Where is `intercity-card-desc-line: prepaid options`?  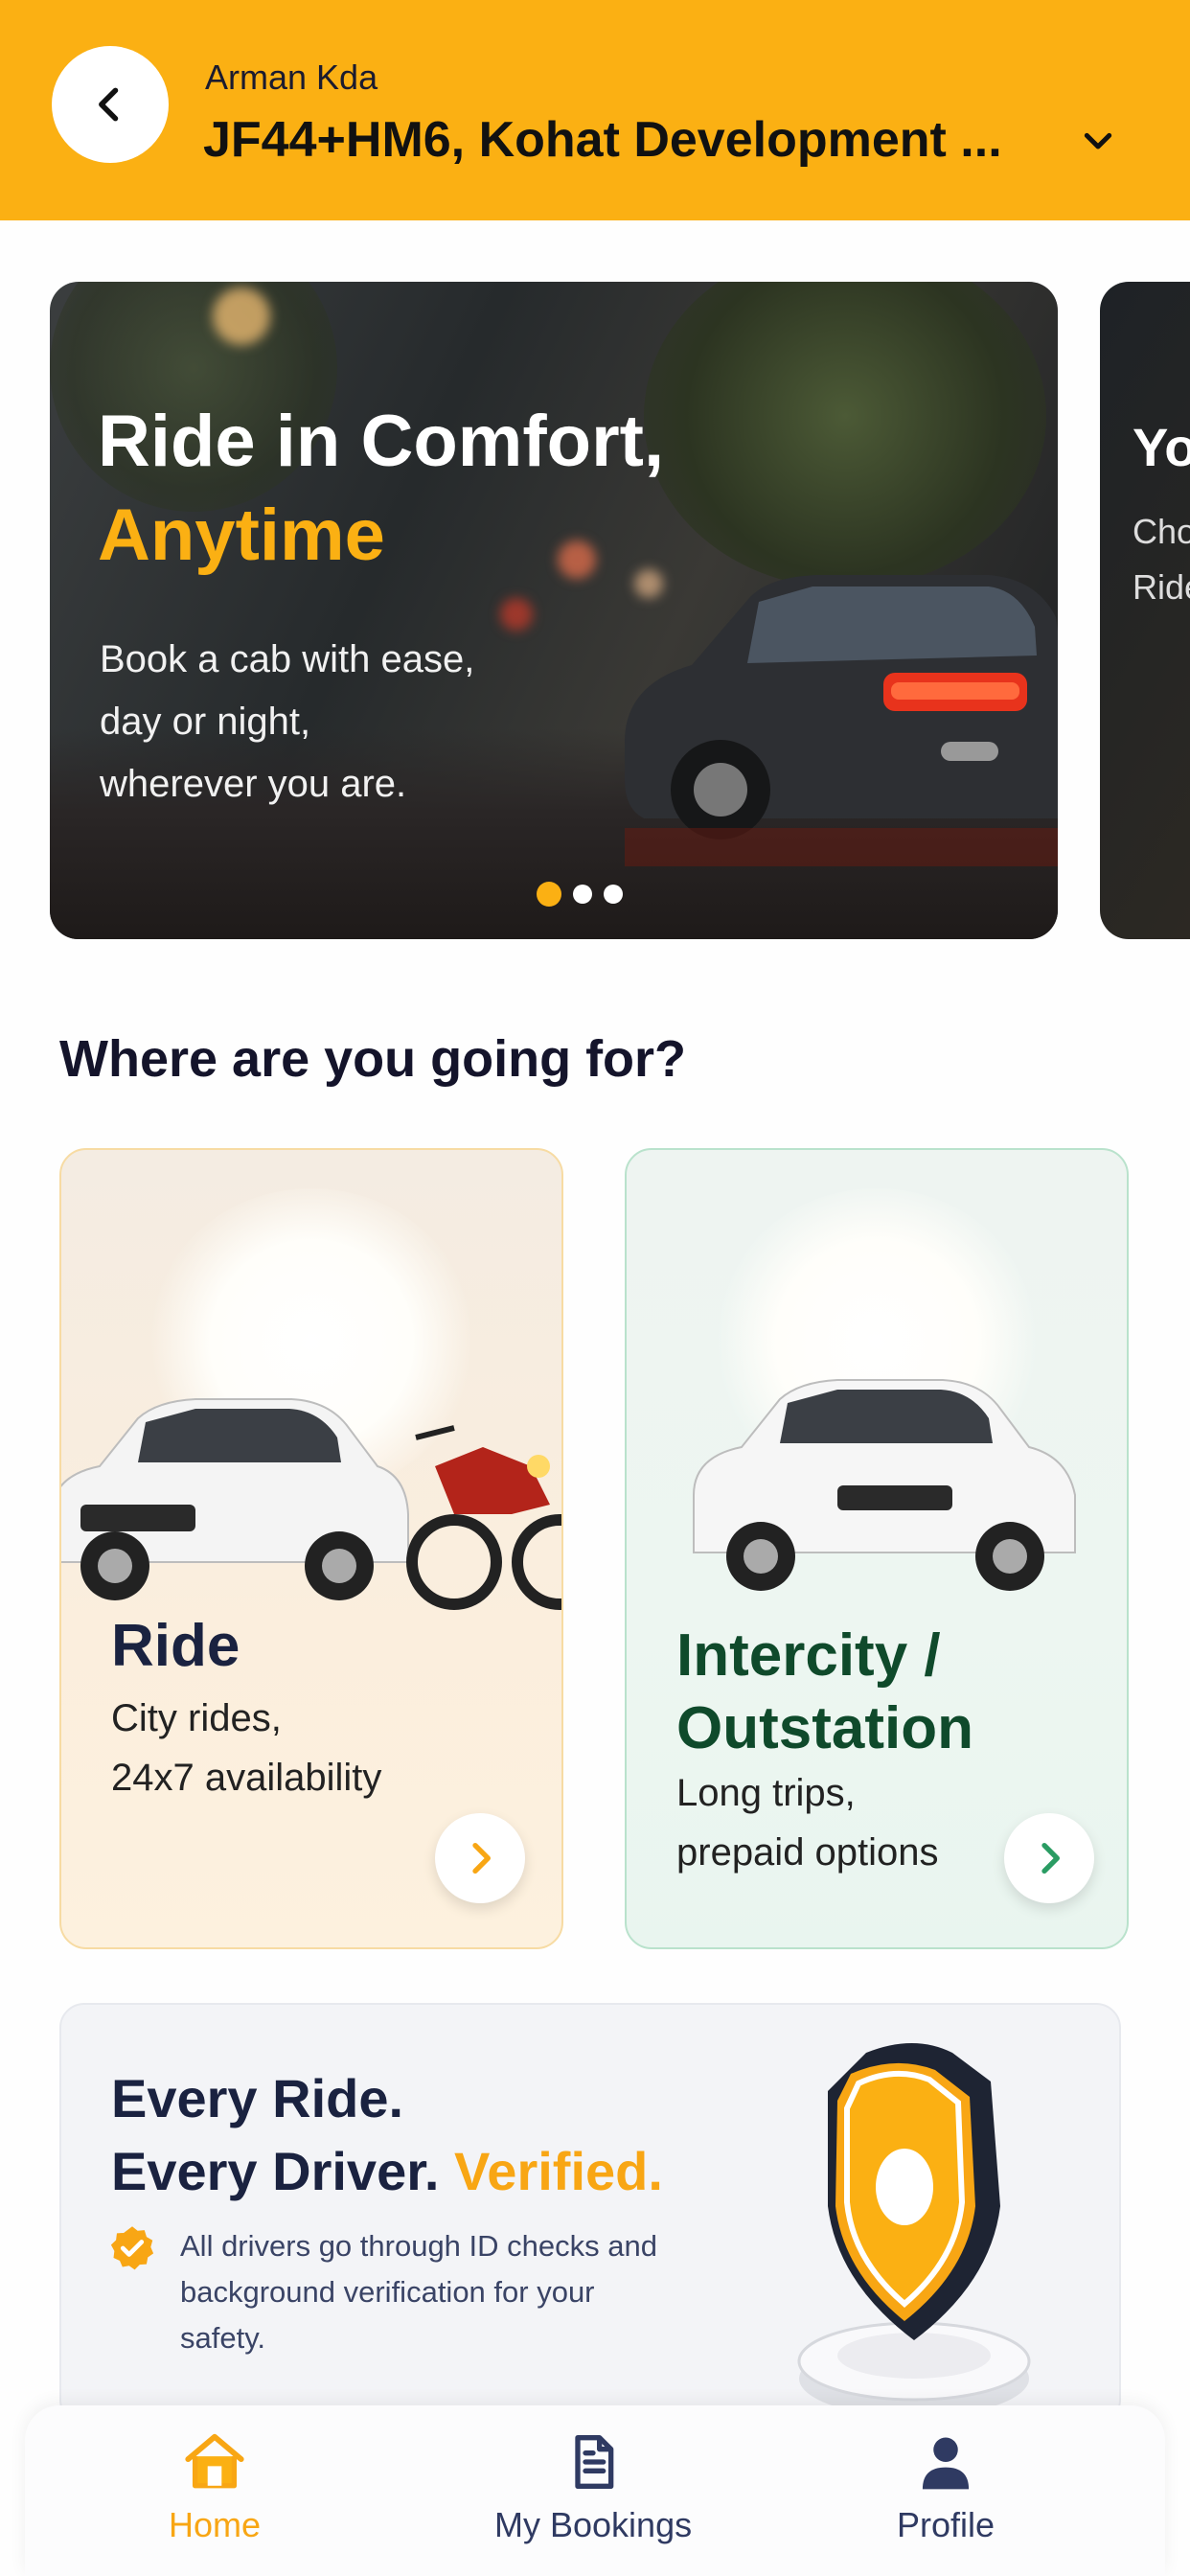 intercity-card-desc-line: prepaid options is located at coordinates (808, 1852).